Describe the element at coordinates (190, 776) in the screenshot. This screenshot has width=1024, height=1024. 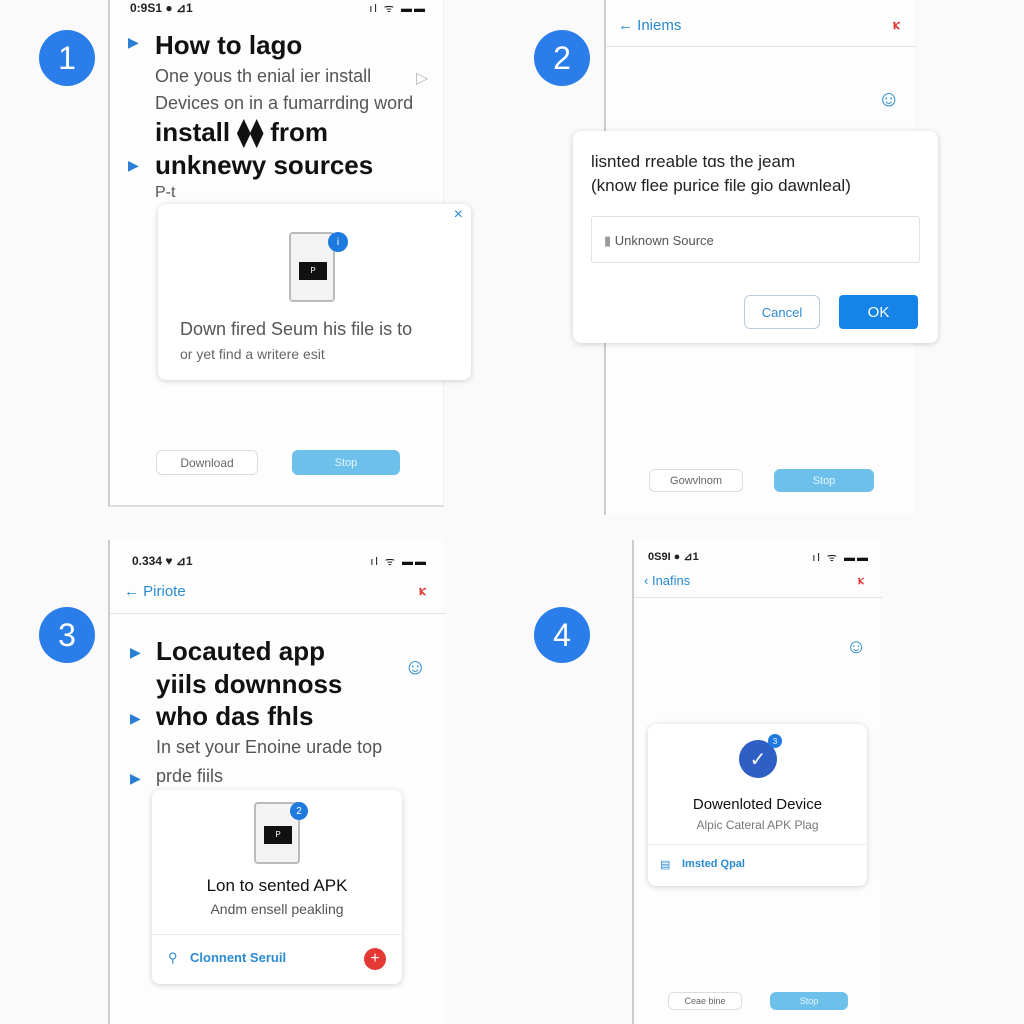
I see `body-line: prde fiils` at that location.